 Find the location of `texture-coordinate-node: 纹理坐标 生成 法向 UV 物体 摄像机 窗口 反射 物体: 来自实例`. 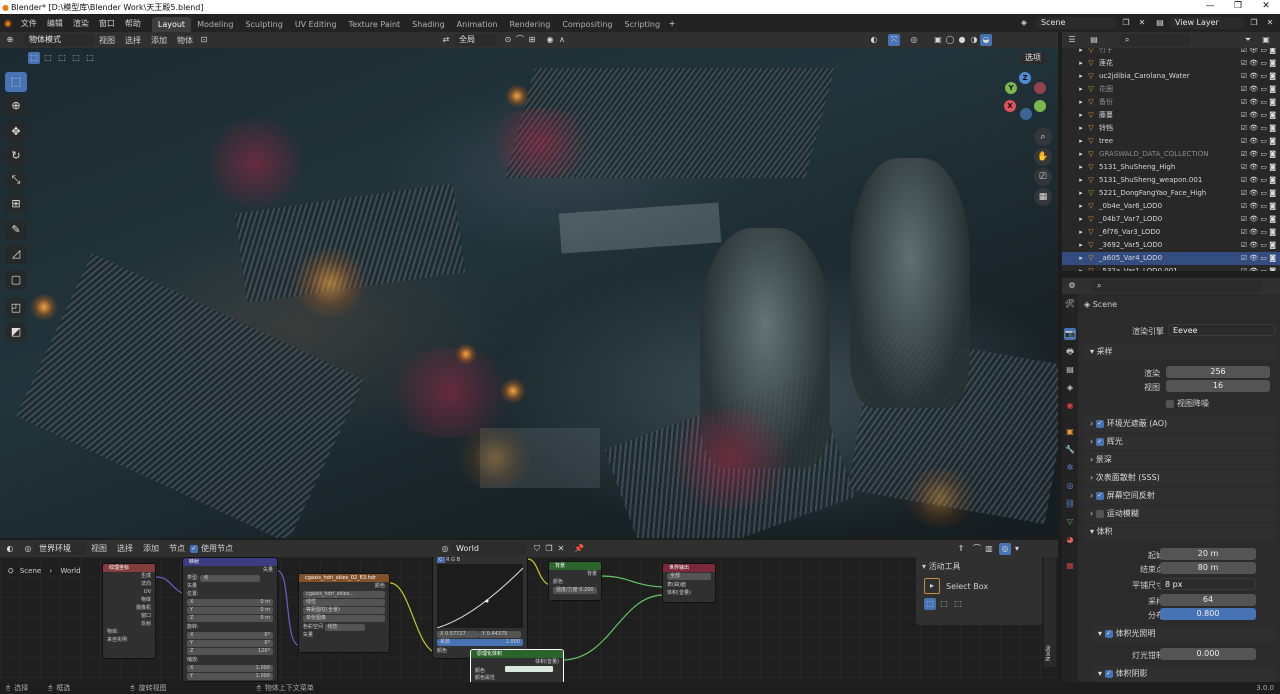

texture-coordinate-node: 纹理坐标 生成 法向 UV 物体 摄像机 窗口 反射 物体: 来自实例 is located at coordinates (129, 611).